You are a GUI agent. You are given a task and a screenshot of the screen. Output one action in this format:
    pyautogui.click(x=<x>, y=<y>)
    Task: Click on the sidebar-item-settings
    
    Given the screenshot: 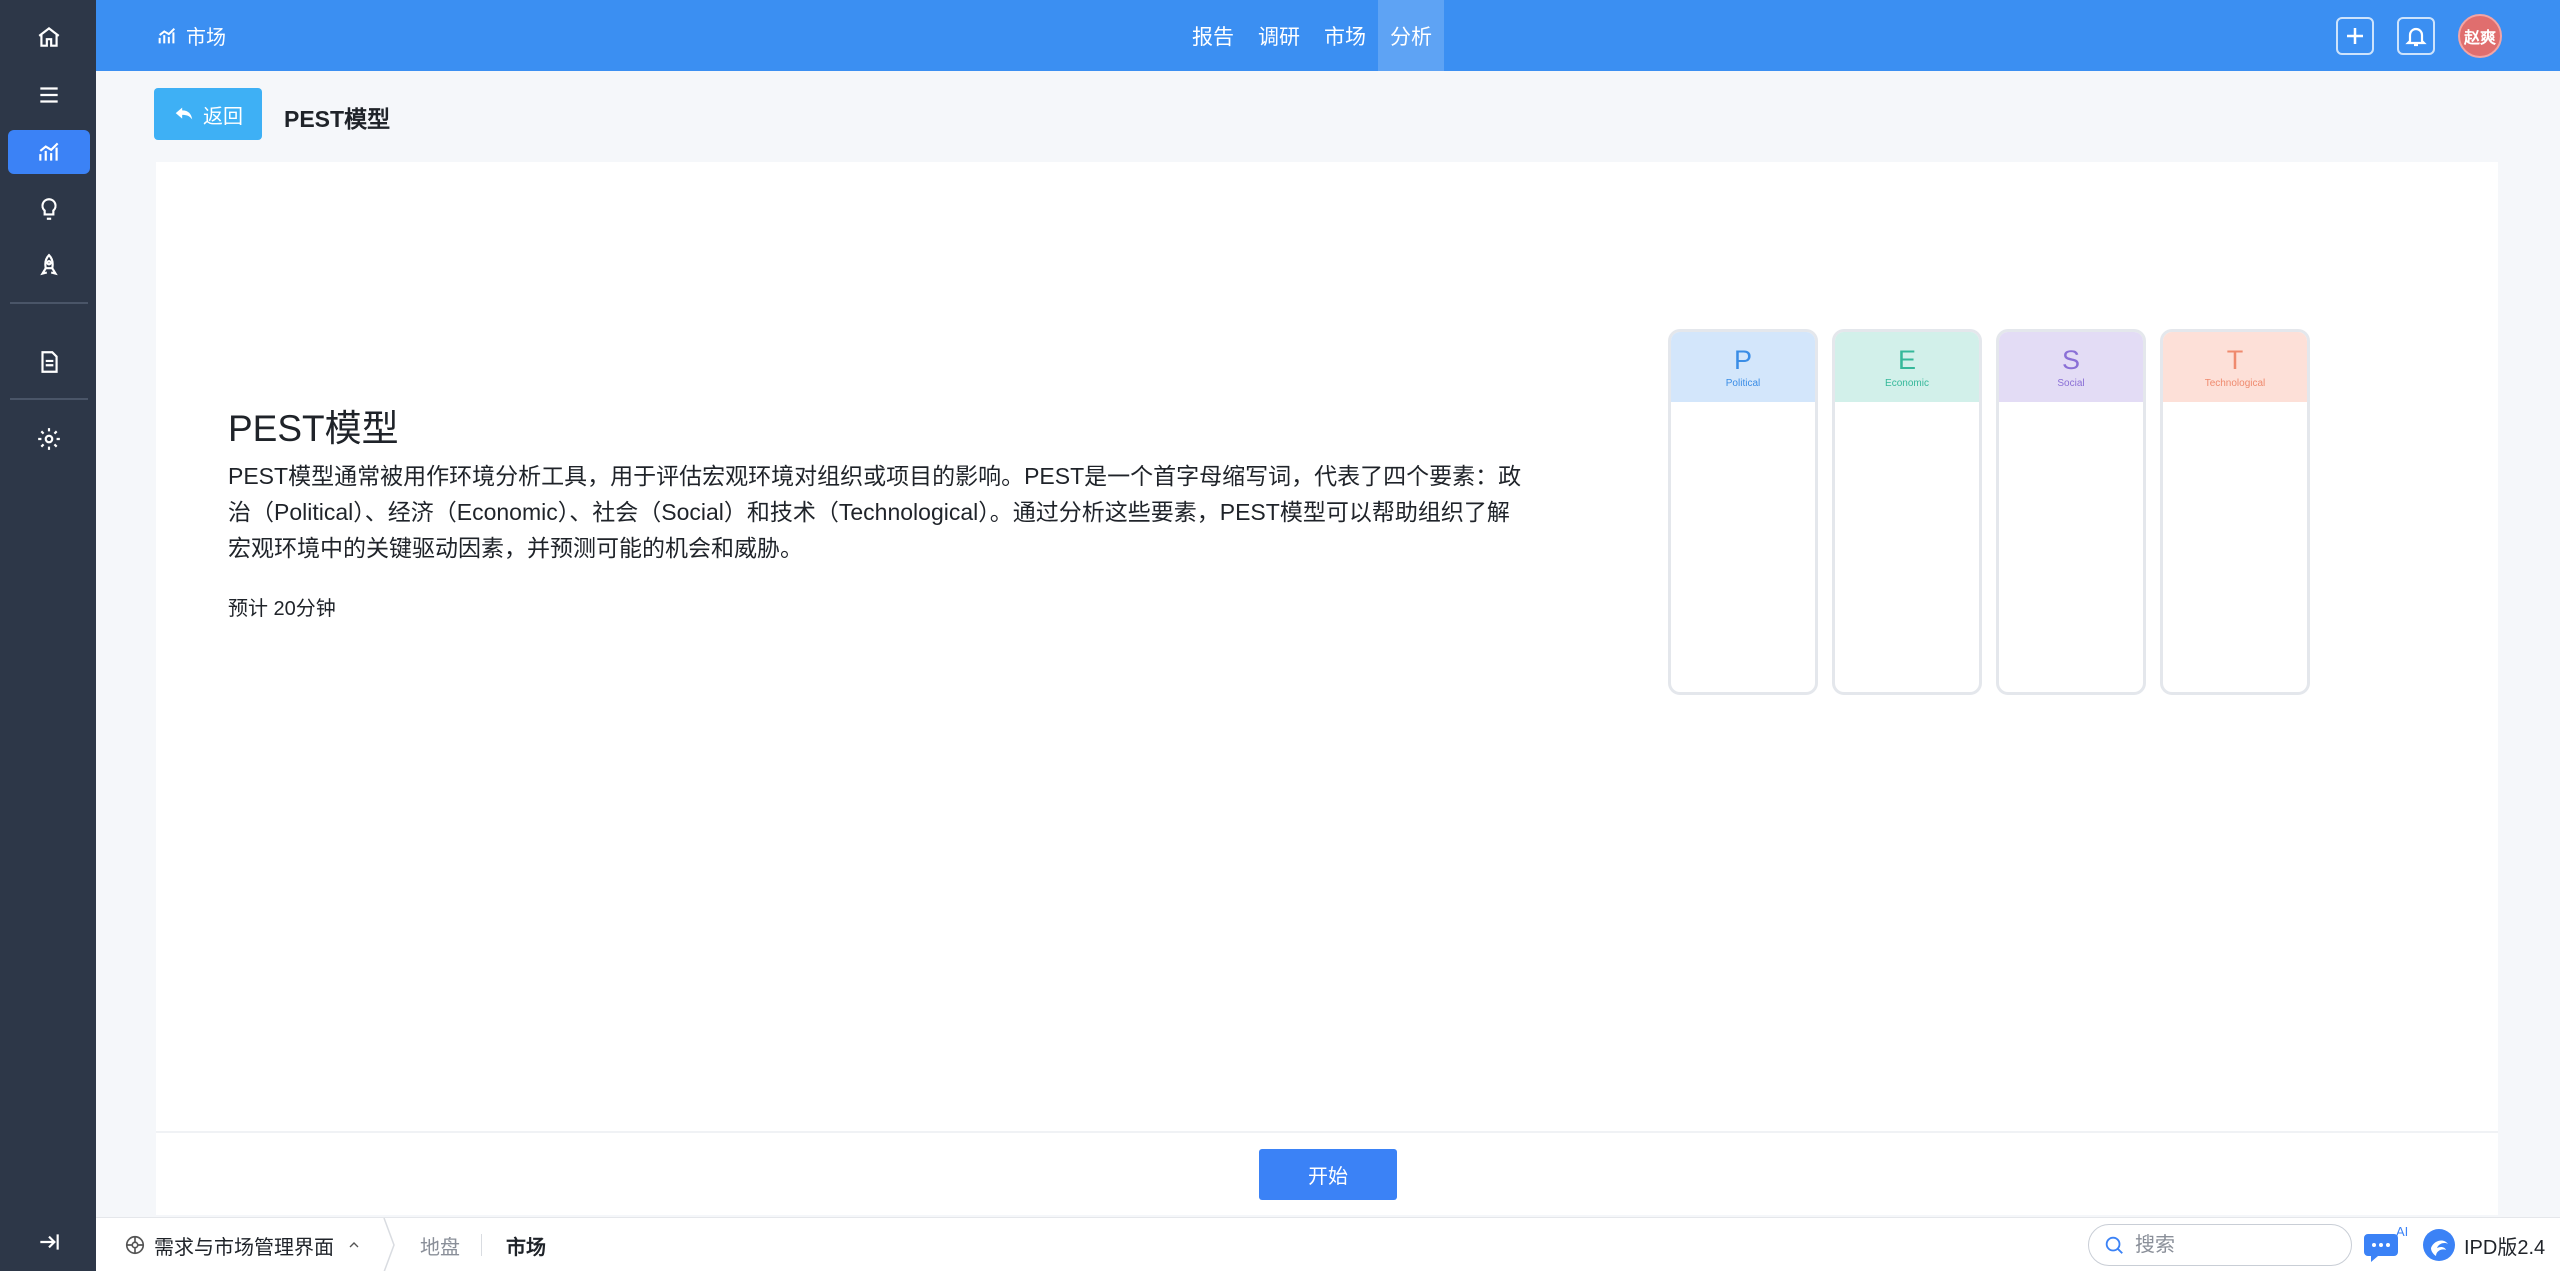 What is the action you would take?
    pyautogui.click(x=49, y=439)
    